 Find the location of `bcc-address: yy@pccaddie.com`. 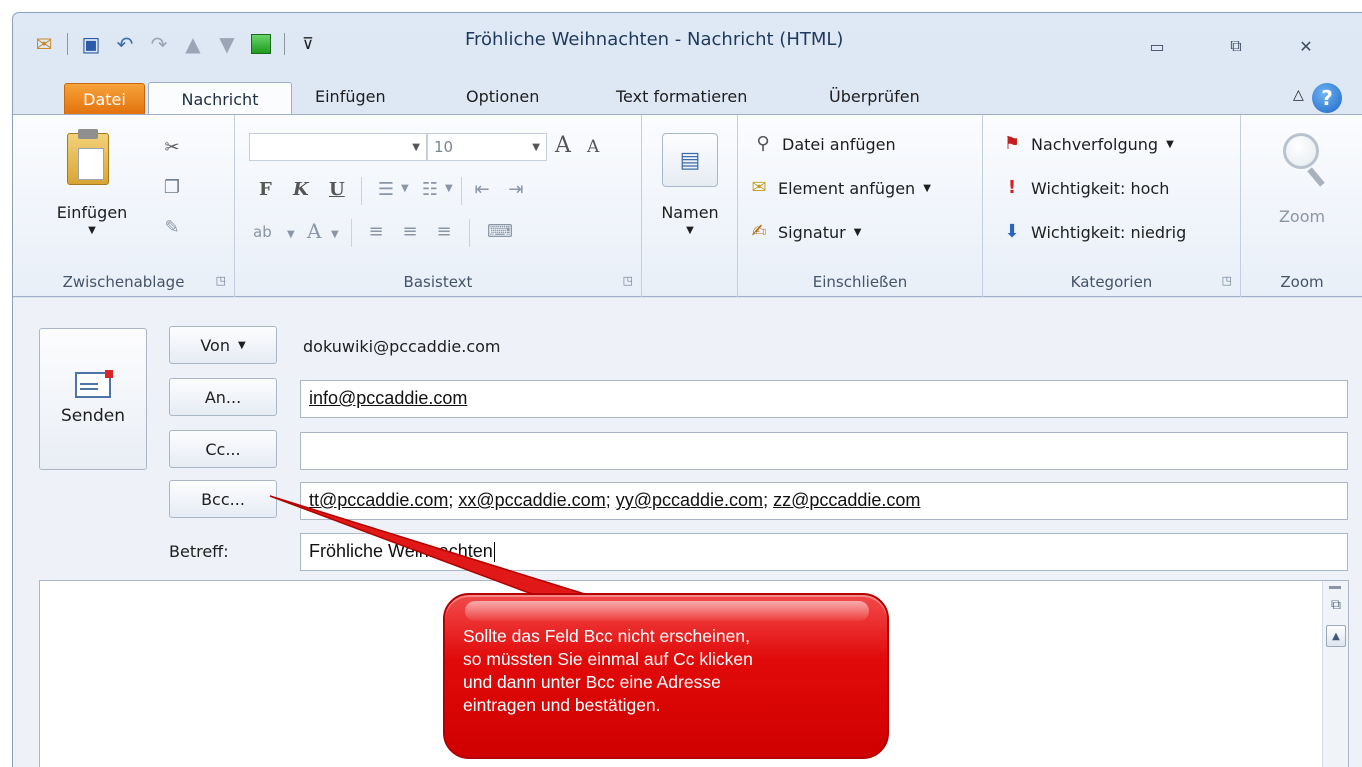

bcc-address: yy@pccaddie.com is located at coordinates (689, 500).